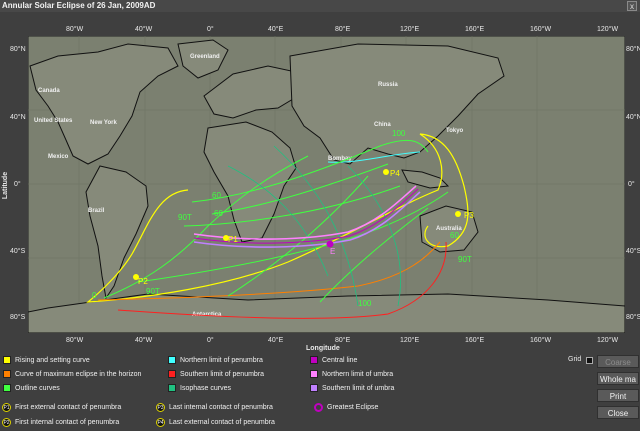  I want to click on legend-label: Southern limit of umbra, so click(358, 388).